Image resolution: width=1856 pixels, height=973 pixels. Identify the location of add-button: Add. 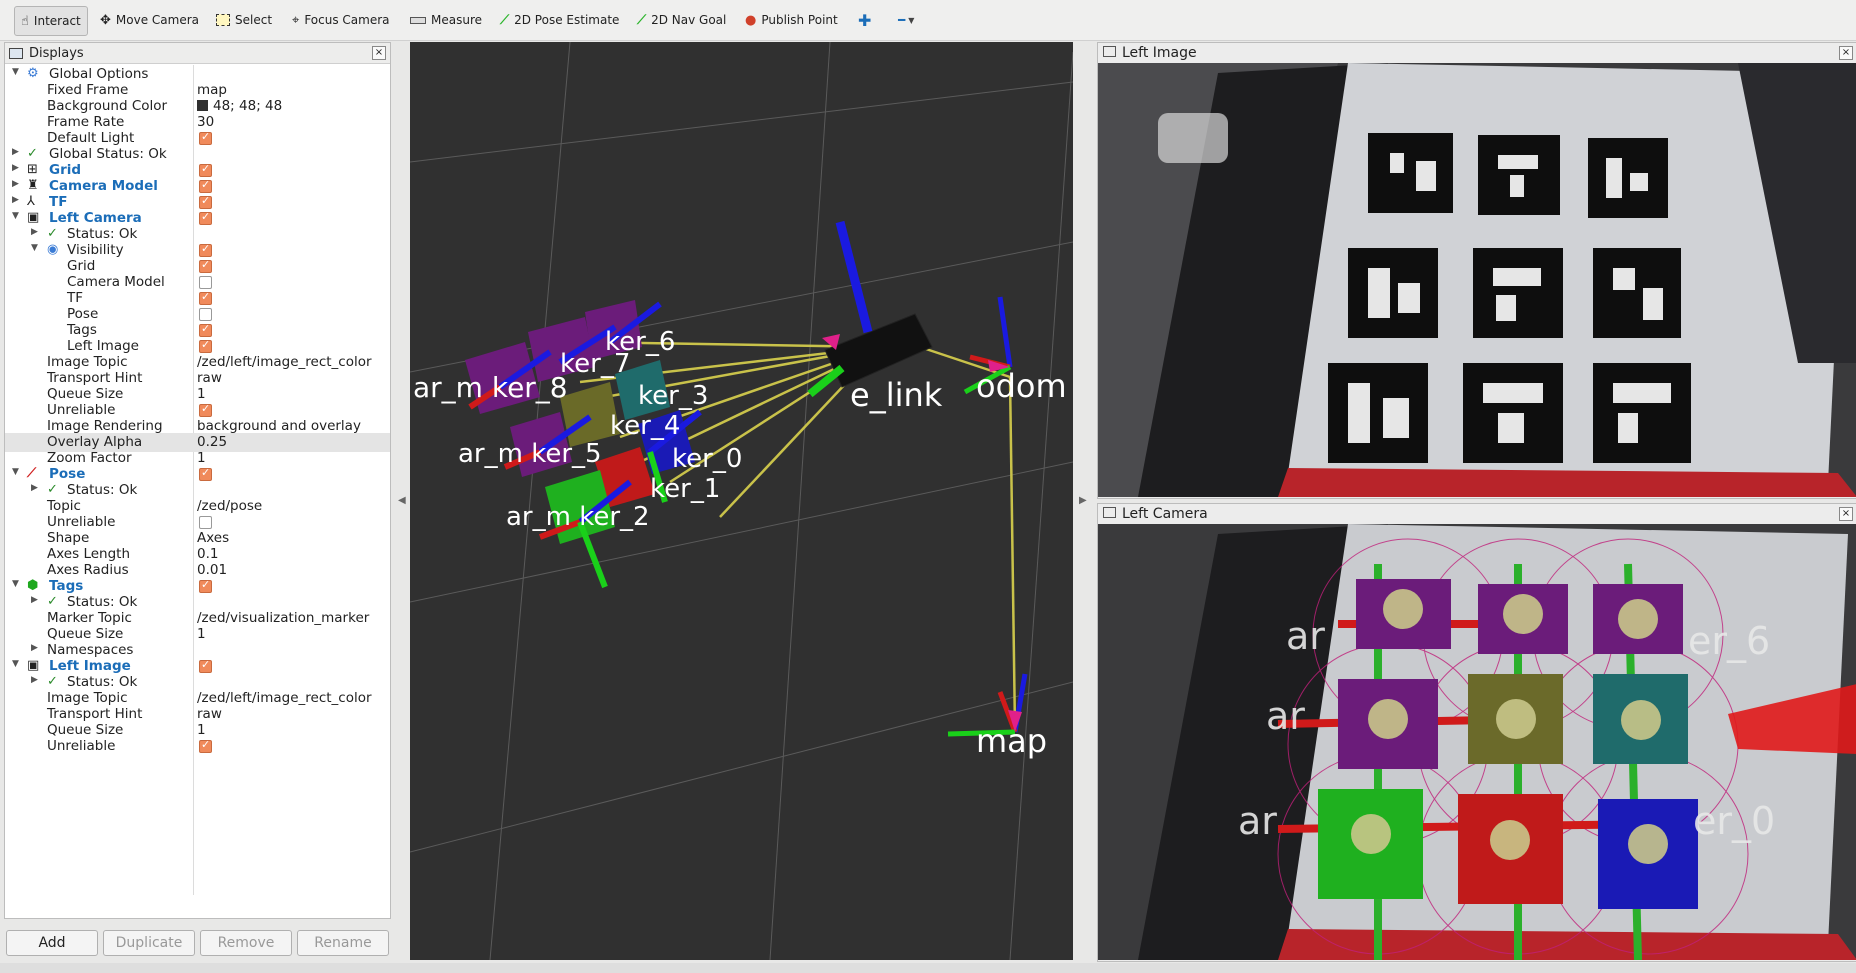
(52, 943).